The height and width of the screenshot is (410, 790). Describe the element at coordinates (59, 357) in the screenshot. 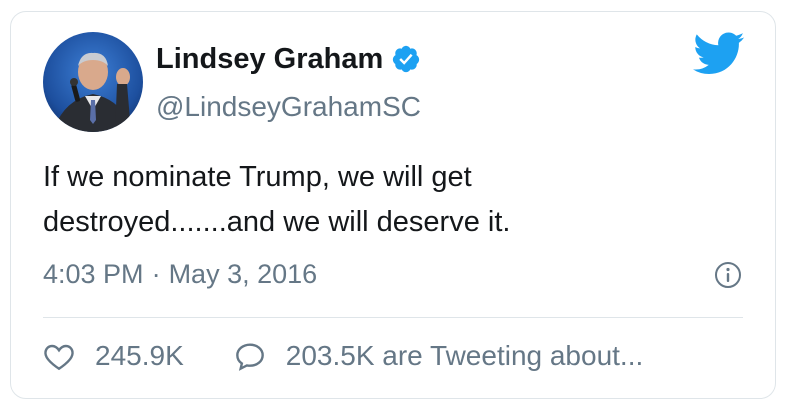

I see `heart-icon` at that location.